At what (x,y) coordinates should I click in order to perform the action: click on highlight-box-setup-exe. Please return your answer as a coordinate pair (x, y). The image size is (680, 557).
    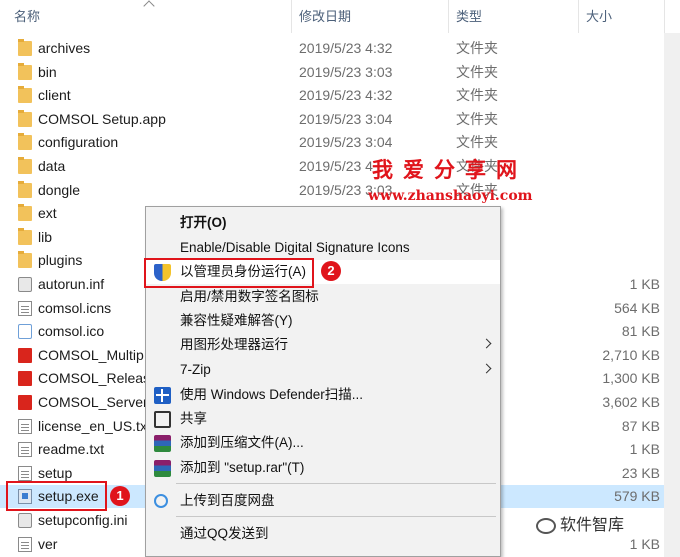
    Looking at the image, I should click on (56, 496).